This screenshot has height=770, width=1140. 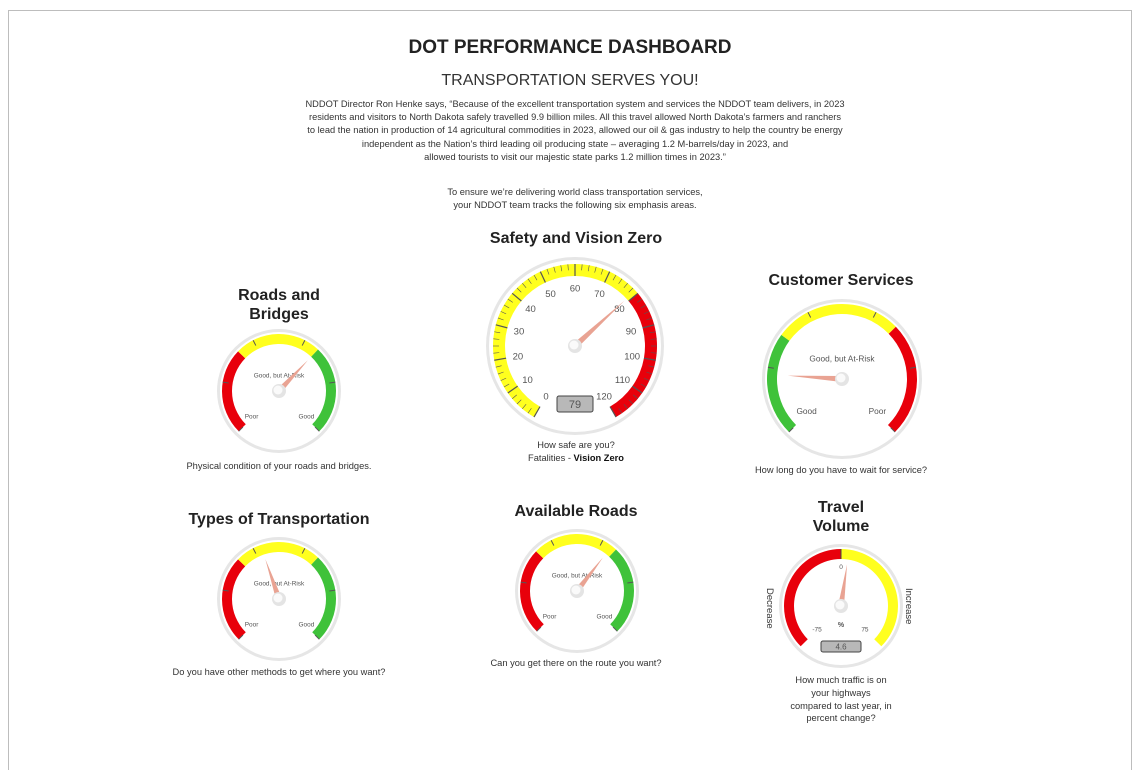 What do you see at coordinates (576, 238) in the screenshot?
I see `safety-title: Safety and Vision Zero` at bounding box center [576, 238].